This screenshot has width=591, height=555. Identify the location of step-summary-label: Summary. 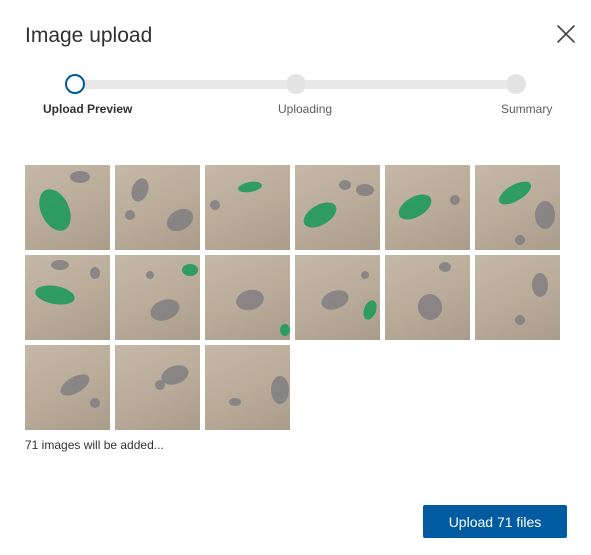
(527, 109).